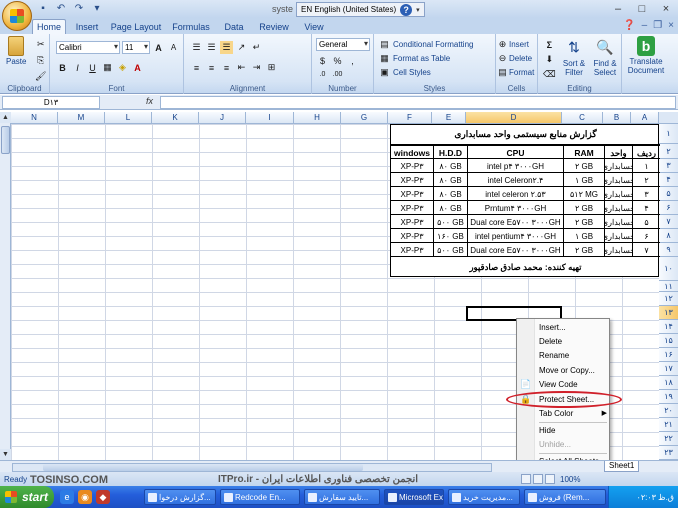  What do you see at coordinates (516, 72) in the screenshot?
I see `cells-format-button: ▤ Format` at bounding box center [516, 72].